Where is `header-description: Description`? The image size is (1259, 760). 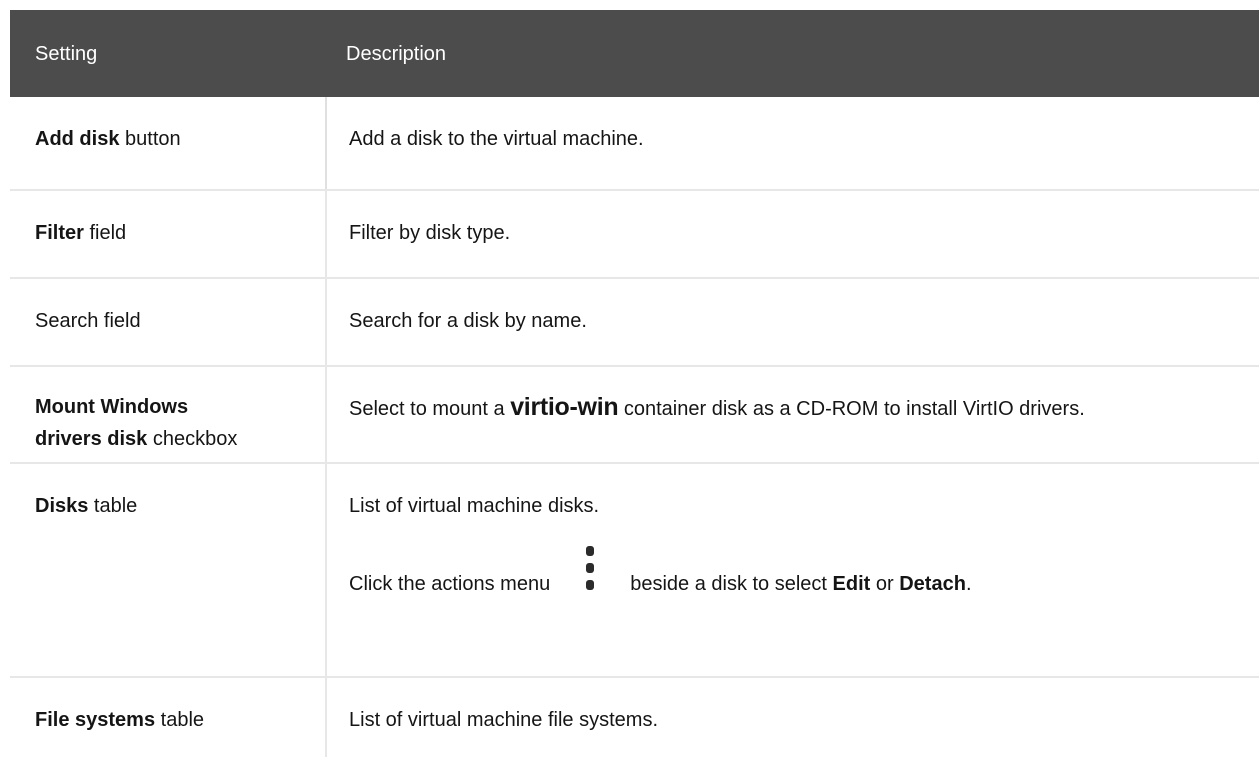 header-description: Description is located at coordinates (792, 53).